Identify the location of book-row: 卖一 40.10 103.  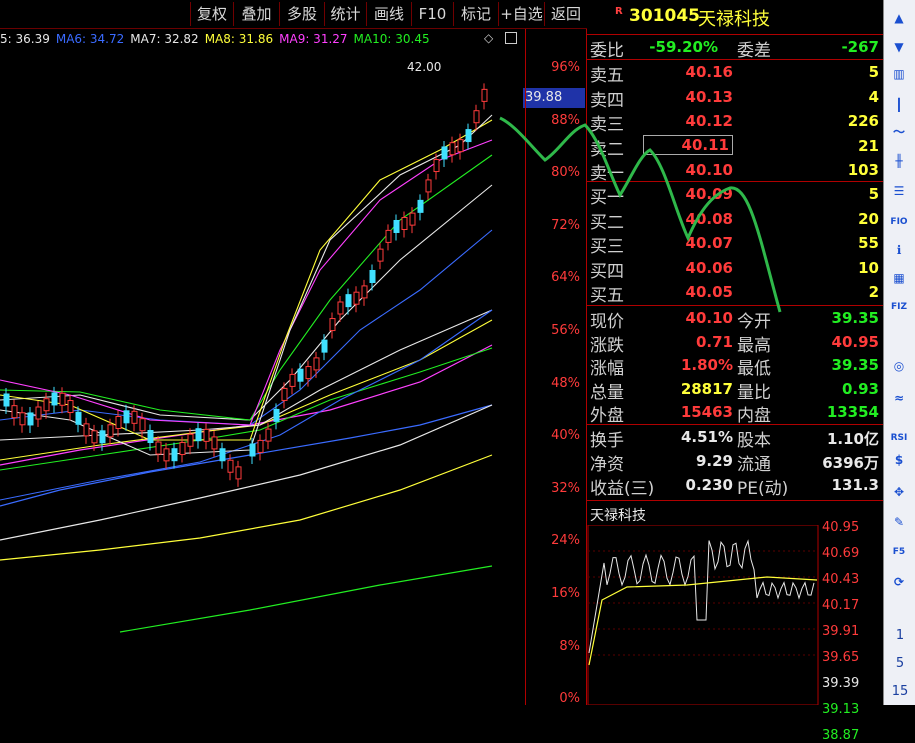
(735, 171).